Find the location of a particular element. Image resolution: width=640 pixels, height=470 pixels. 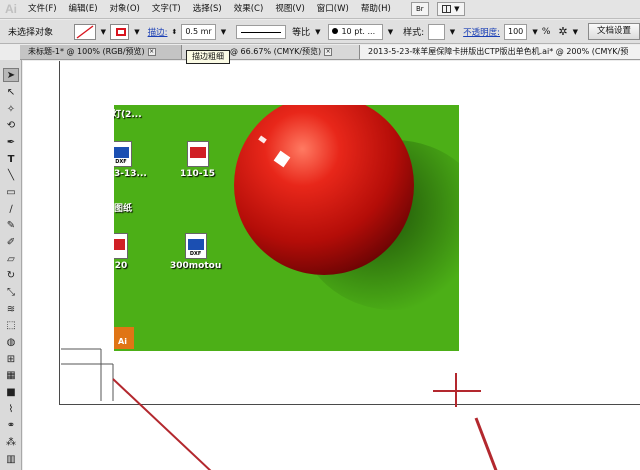

menu-help: 帮助(H) is located at coordinates (376, 9).